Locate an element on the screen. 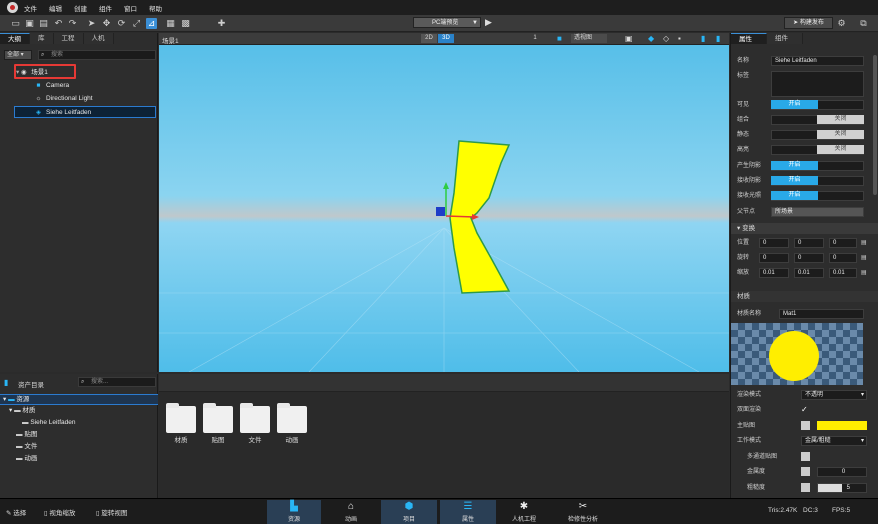 This screenshot has width=878, height=524. rotate-mode: ▯ 旋转视图 is located at coordinates (111, 512).